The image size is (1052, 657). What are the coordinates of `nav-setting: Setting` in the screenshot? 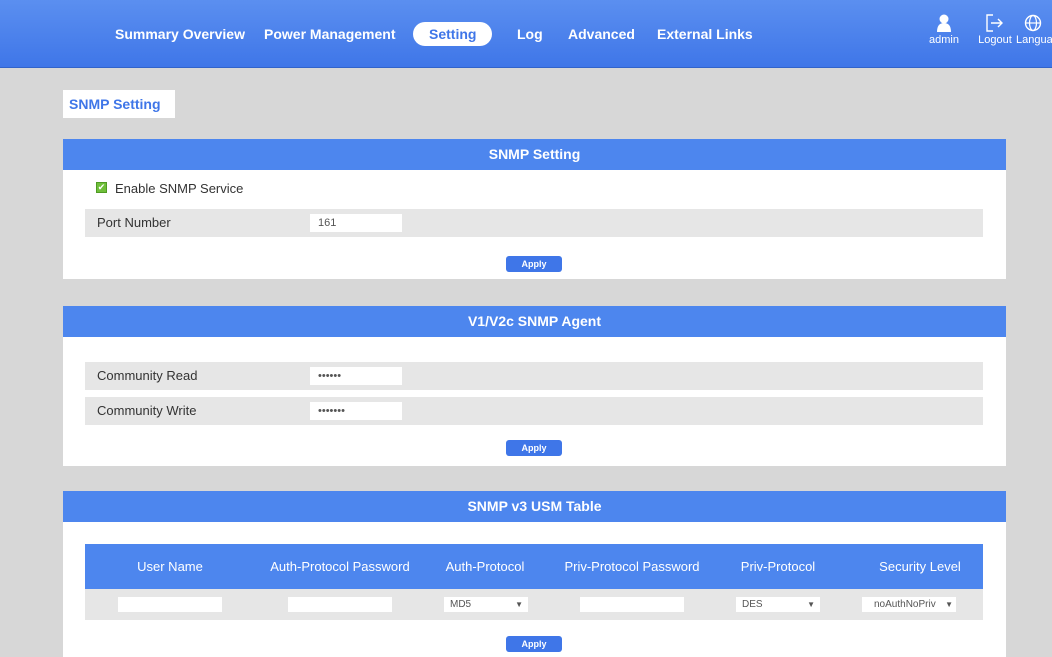 It's located at (453, 34).